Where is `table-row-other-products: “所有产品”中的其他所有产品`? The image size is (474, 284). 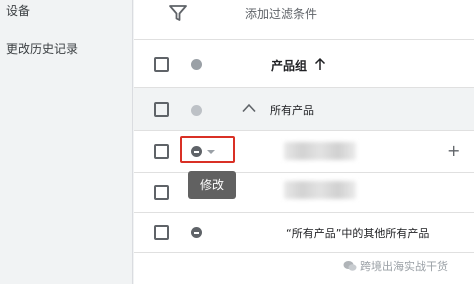
table-row-other-products: “所有产品”中的其他所有产品 is located at coordinates (304, 233).